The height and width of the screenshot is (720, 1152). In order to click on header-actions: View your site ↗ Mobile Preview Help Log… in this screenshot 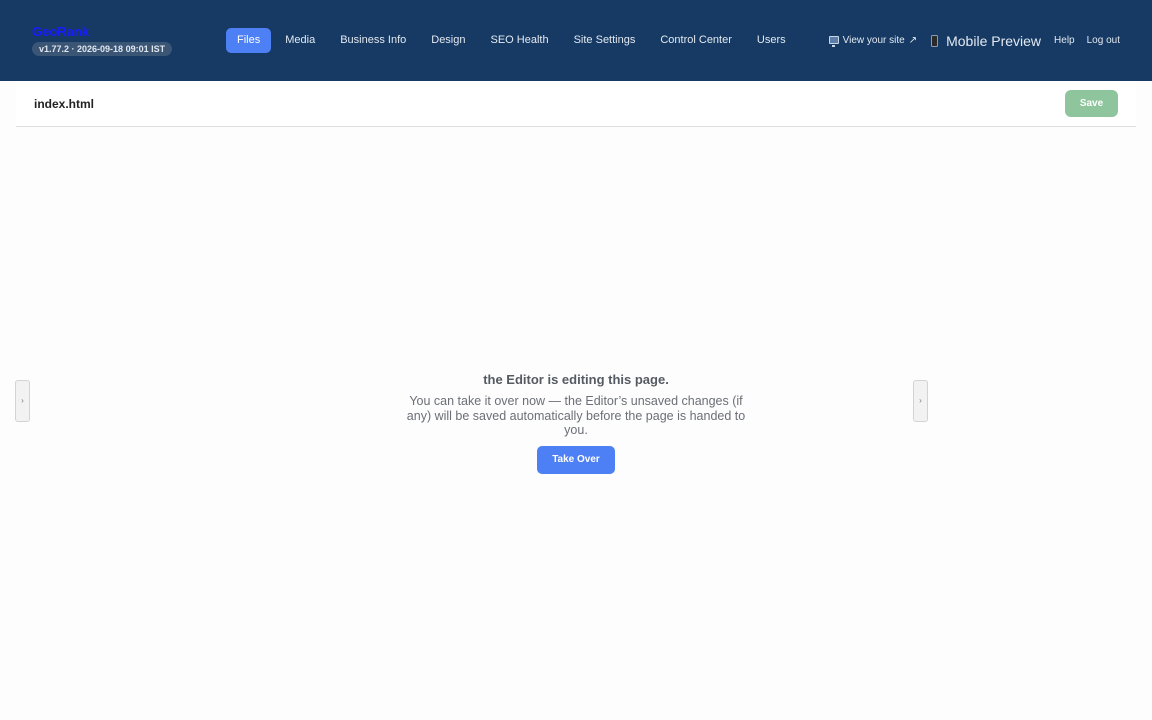, I will do `click(974, 40)`.